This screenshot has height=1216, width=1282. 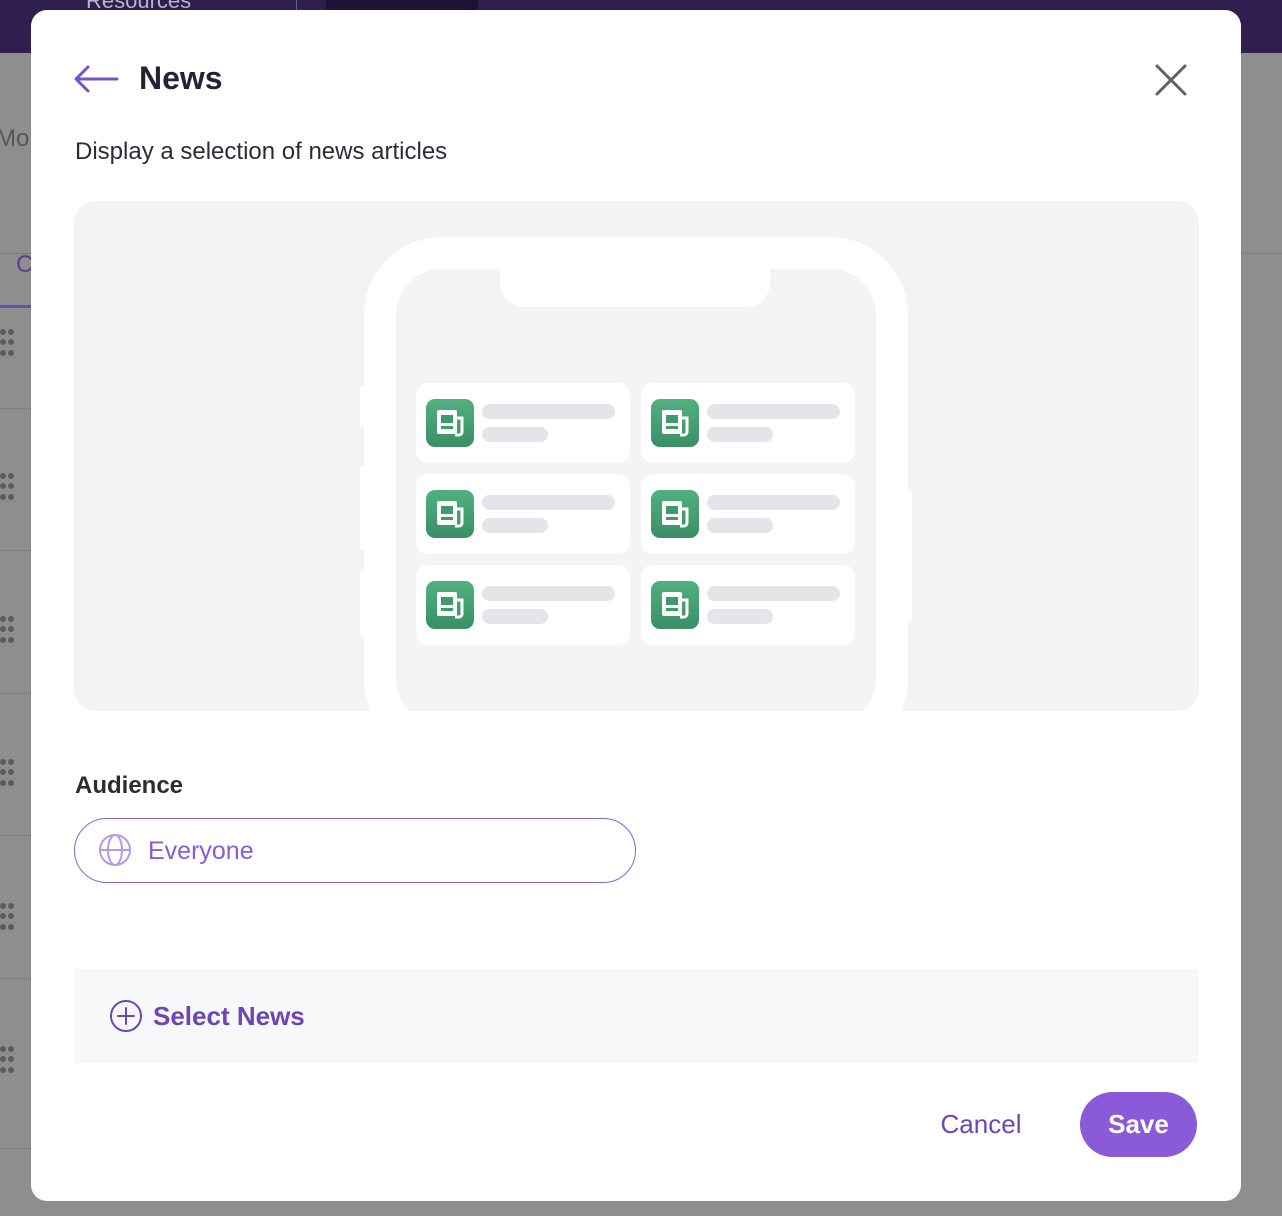 I want to click on tab-underline, so click(x=16, y=306).